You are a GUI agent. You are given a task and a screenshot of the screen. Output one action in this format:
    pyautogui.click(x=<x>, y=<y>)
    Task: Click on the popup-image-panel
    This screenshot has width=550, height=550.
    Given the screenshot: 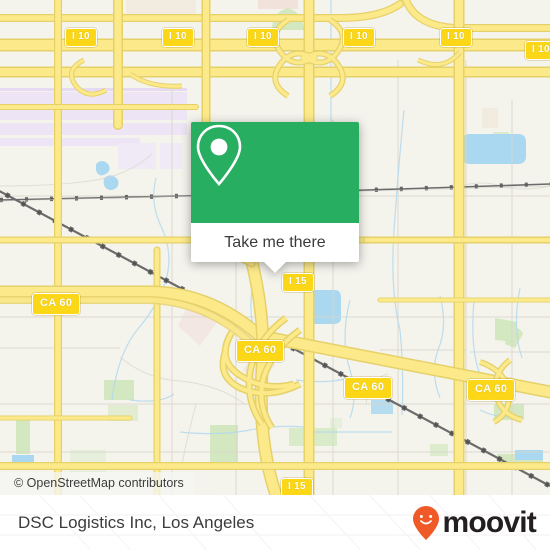 What is the action you would take?
    pyautogui.click(x=275, y=172)
    